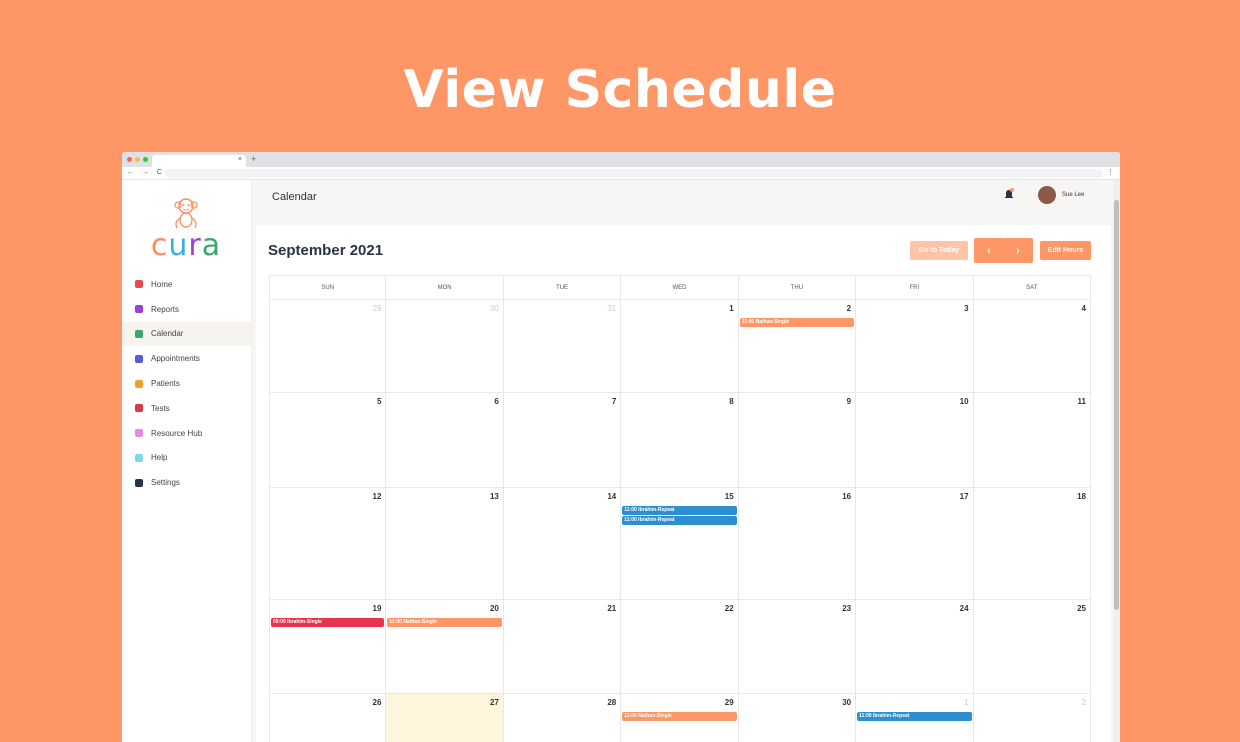 This screenshot has width=1240, height=742. Describe the element at coordinates (379, 401) in the screenshot. I see `day-number: 5` at that location.